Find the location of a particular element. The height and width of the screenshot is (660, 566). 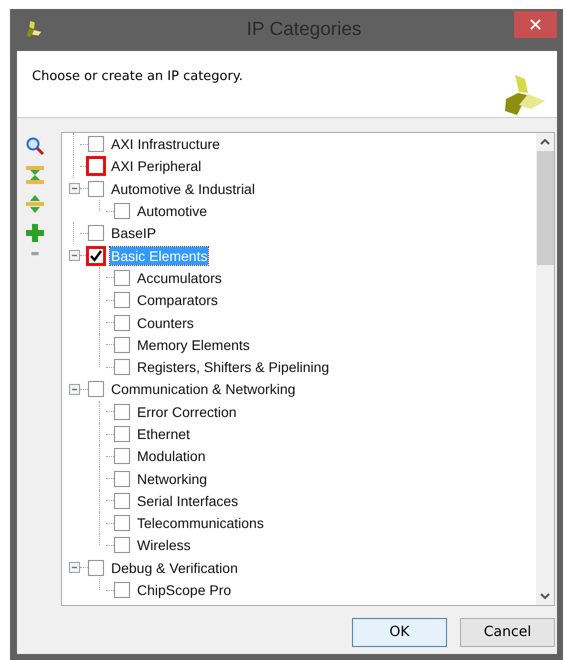

tree-item: ChipScope Pro is located at coordinates (184, 590).